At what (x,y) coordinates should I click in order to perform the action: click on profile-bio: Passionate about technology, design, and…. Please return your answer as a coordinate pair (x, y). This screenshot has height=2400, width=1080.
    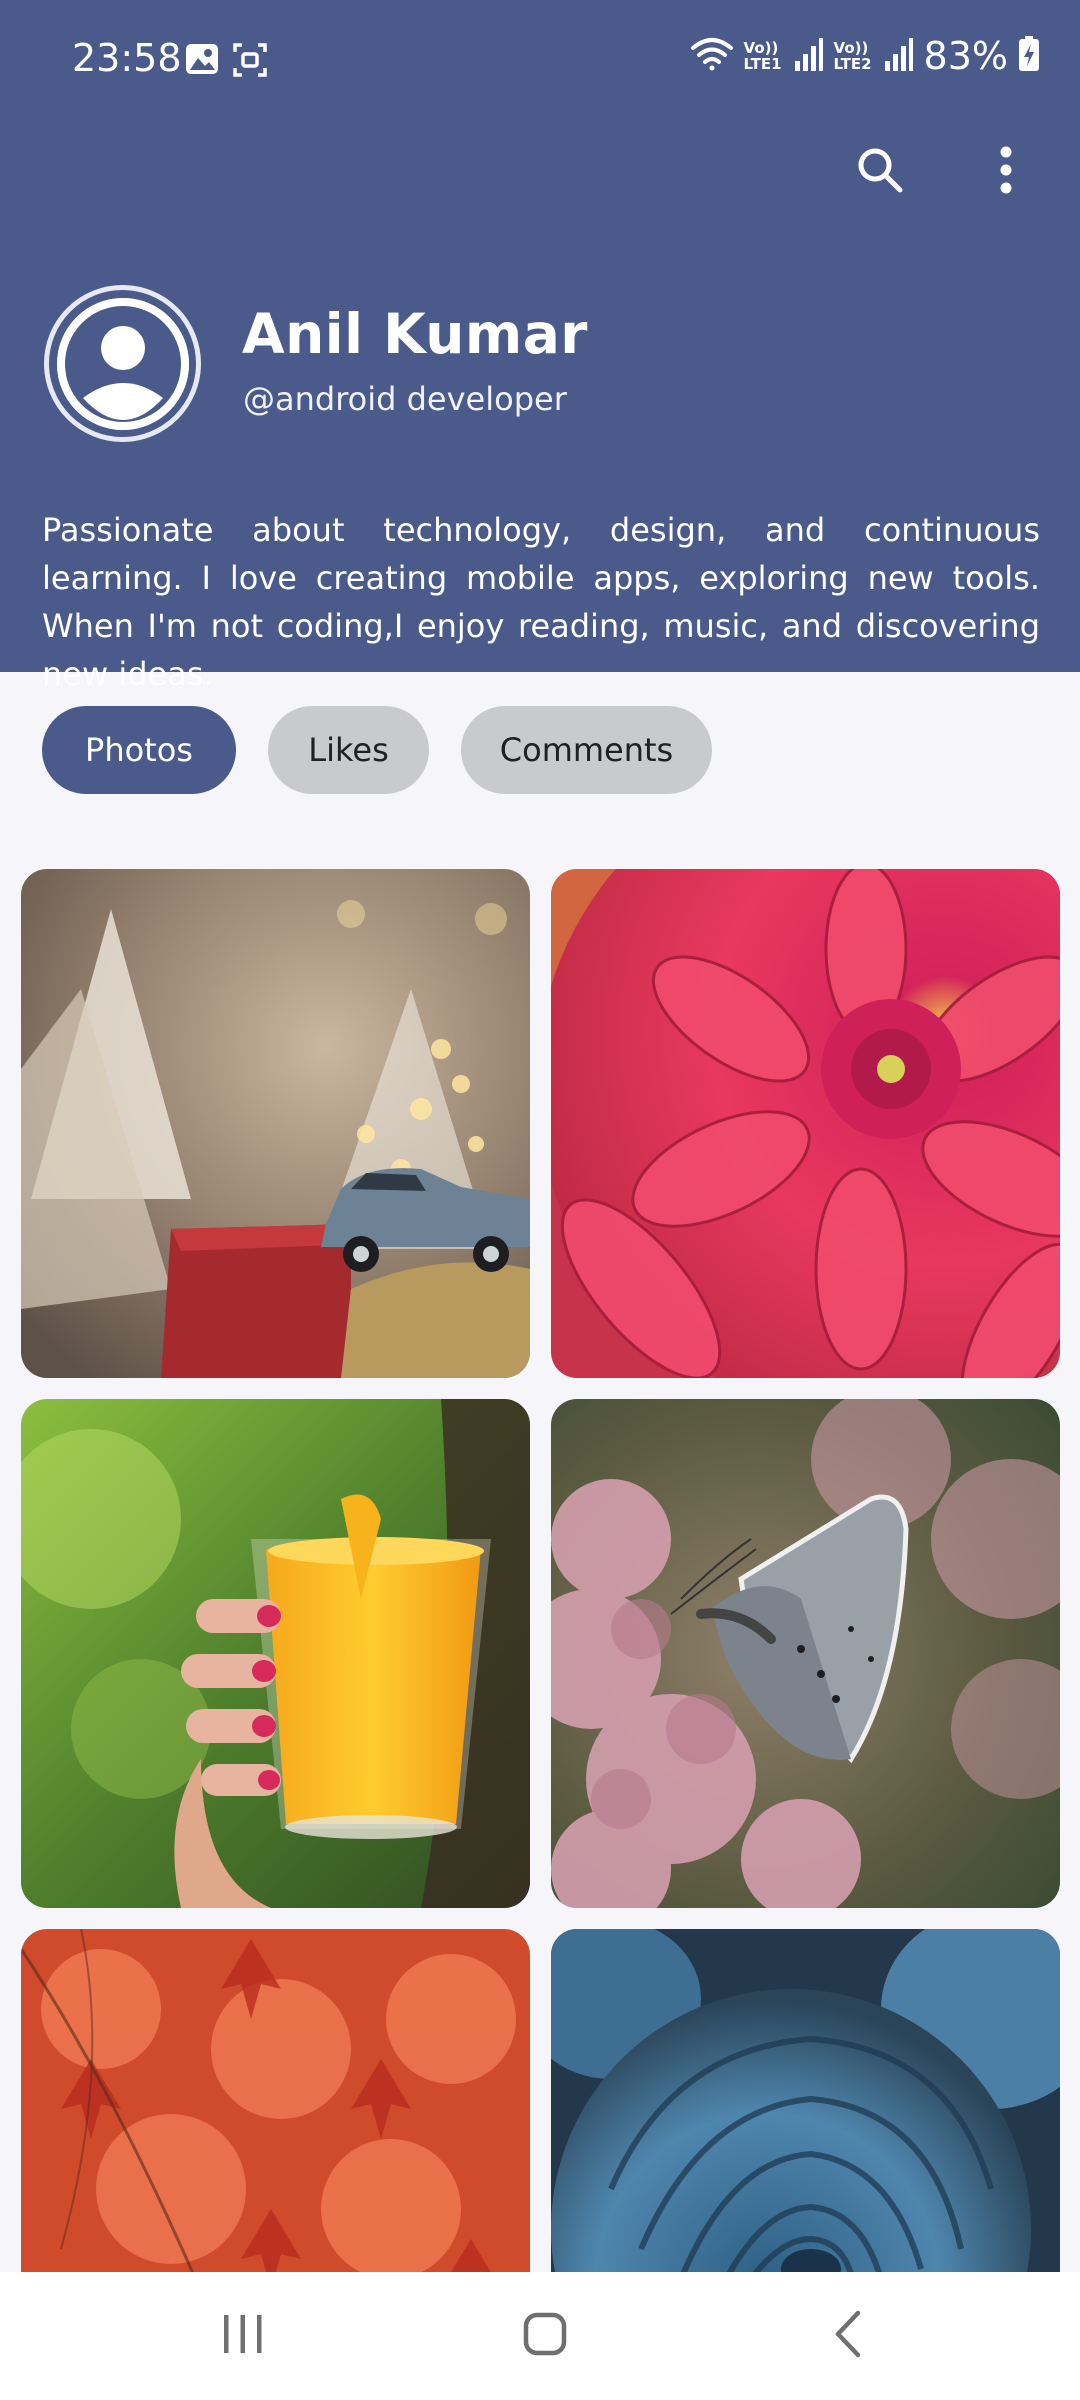
    Looking at the image, I should click on (541, 602).